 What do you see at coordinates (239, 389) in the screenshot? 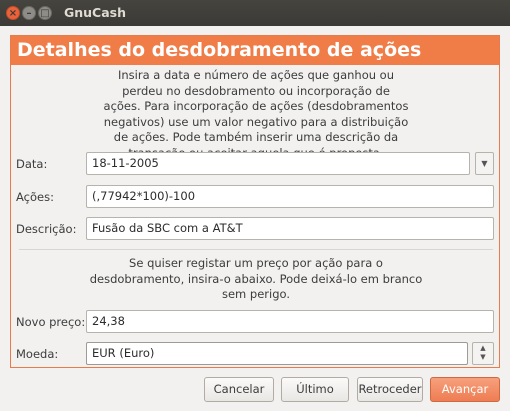
I see `cancel-button: Cancelar` at bounding box center [239, 389].